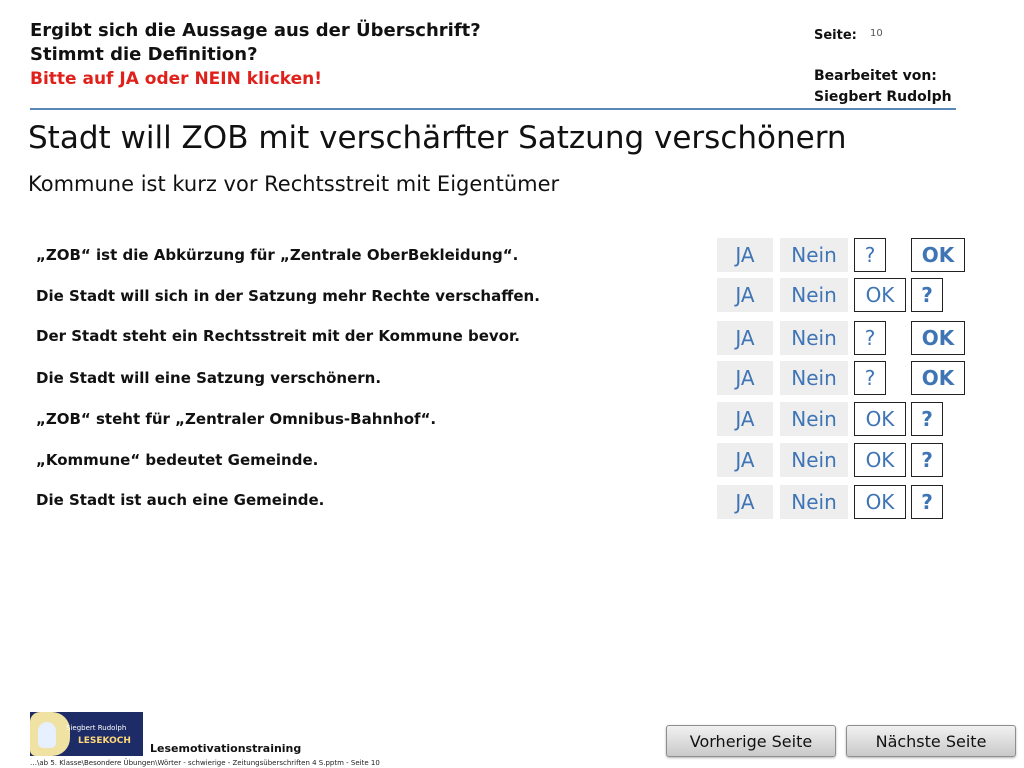  What do you see at coordinates (880, 460) in the screenshot?
I see `result-mark-6a: OK` at bounding box center [880, 460].